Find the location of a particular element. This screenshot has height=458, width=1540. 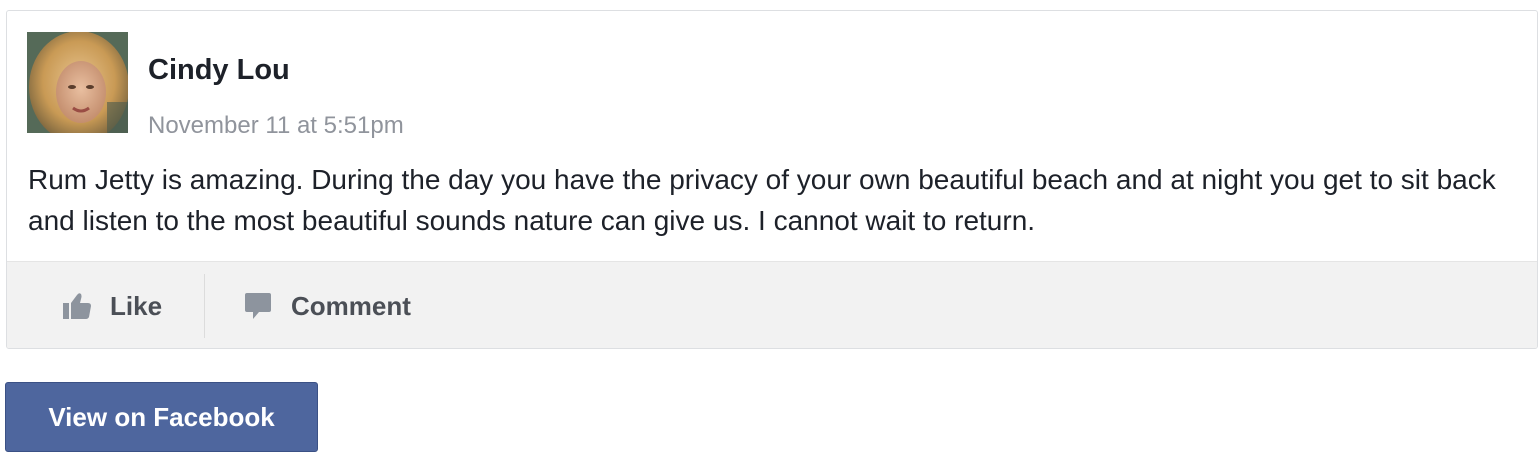

thumbs-up-icon is located at coordinates (77, 306).